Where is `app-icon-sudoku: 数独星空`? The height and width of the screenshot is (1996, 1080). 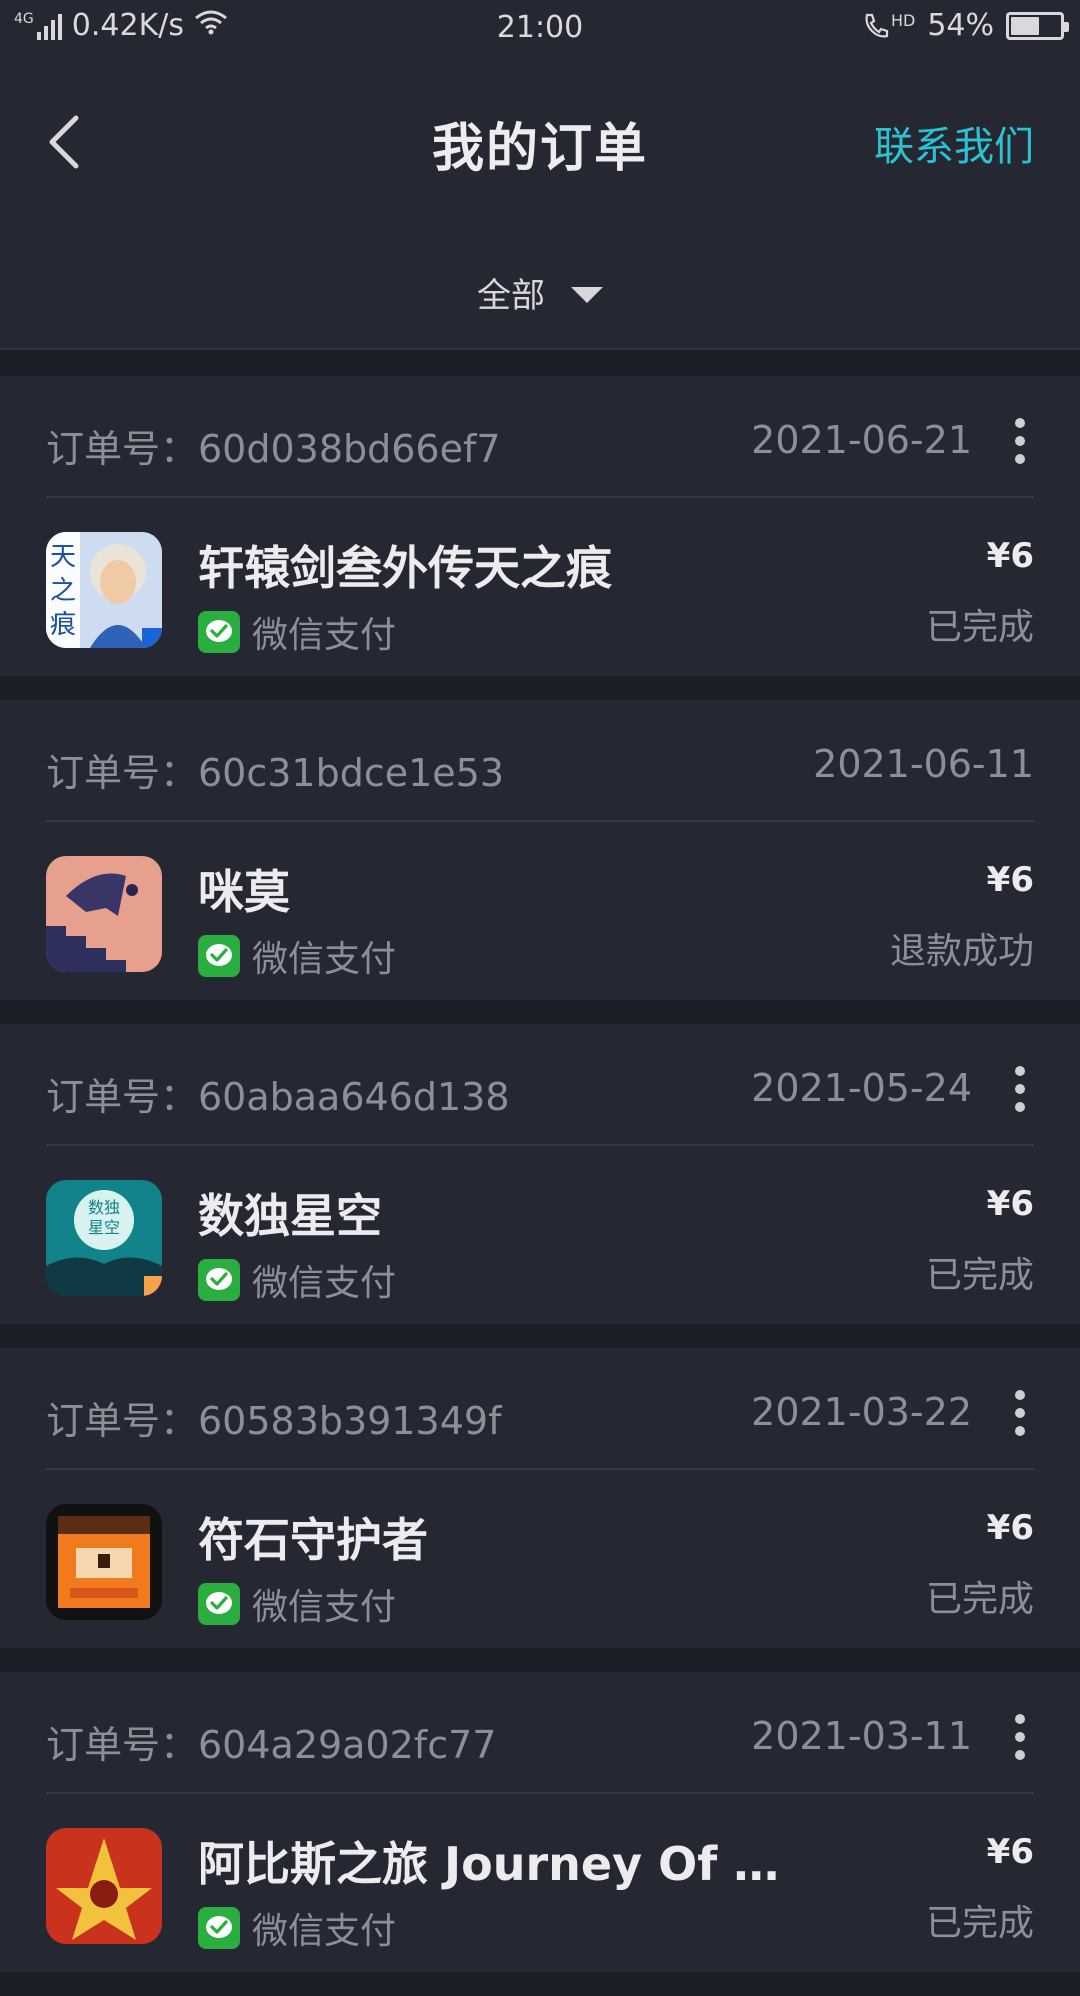
app-icon-sudoku: 数独星空 is located at coordinates (104, 1238).